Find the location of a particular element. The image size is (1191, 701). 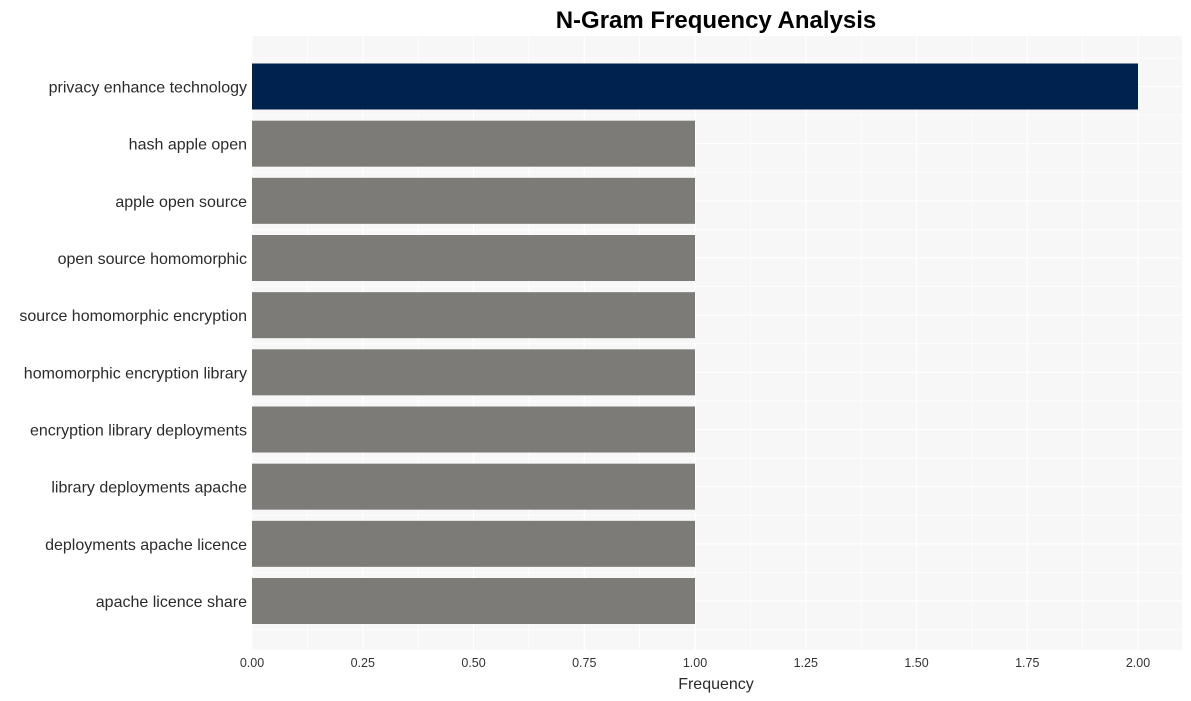

x-tick-label: 0.75 is located at coordinates (584, 663).